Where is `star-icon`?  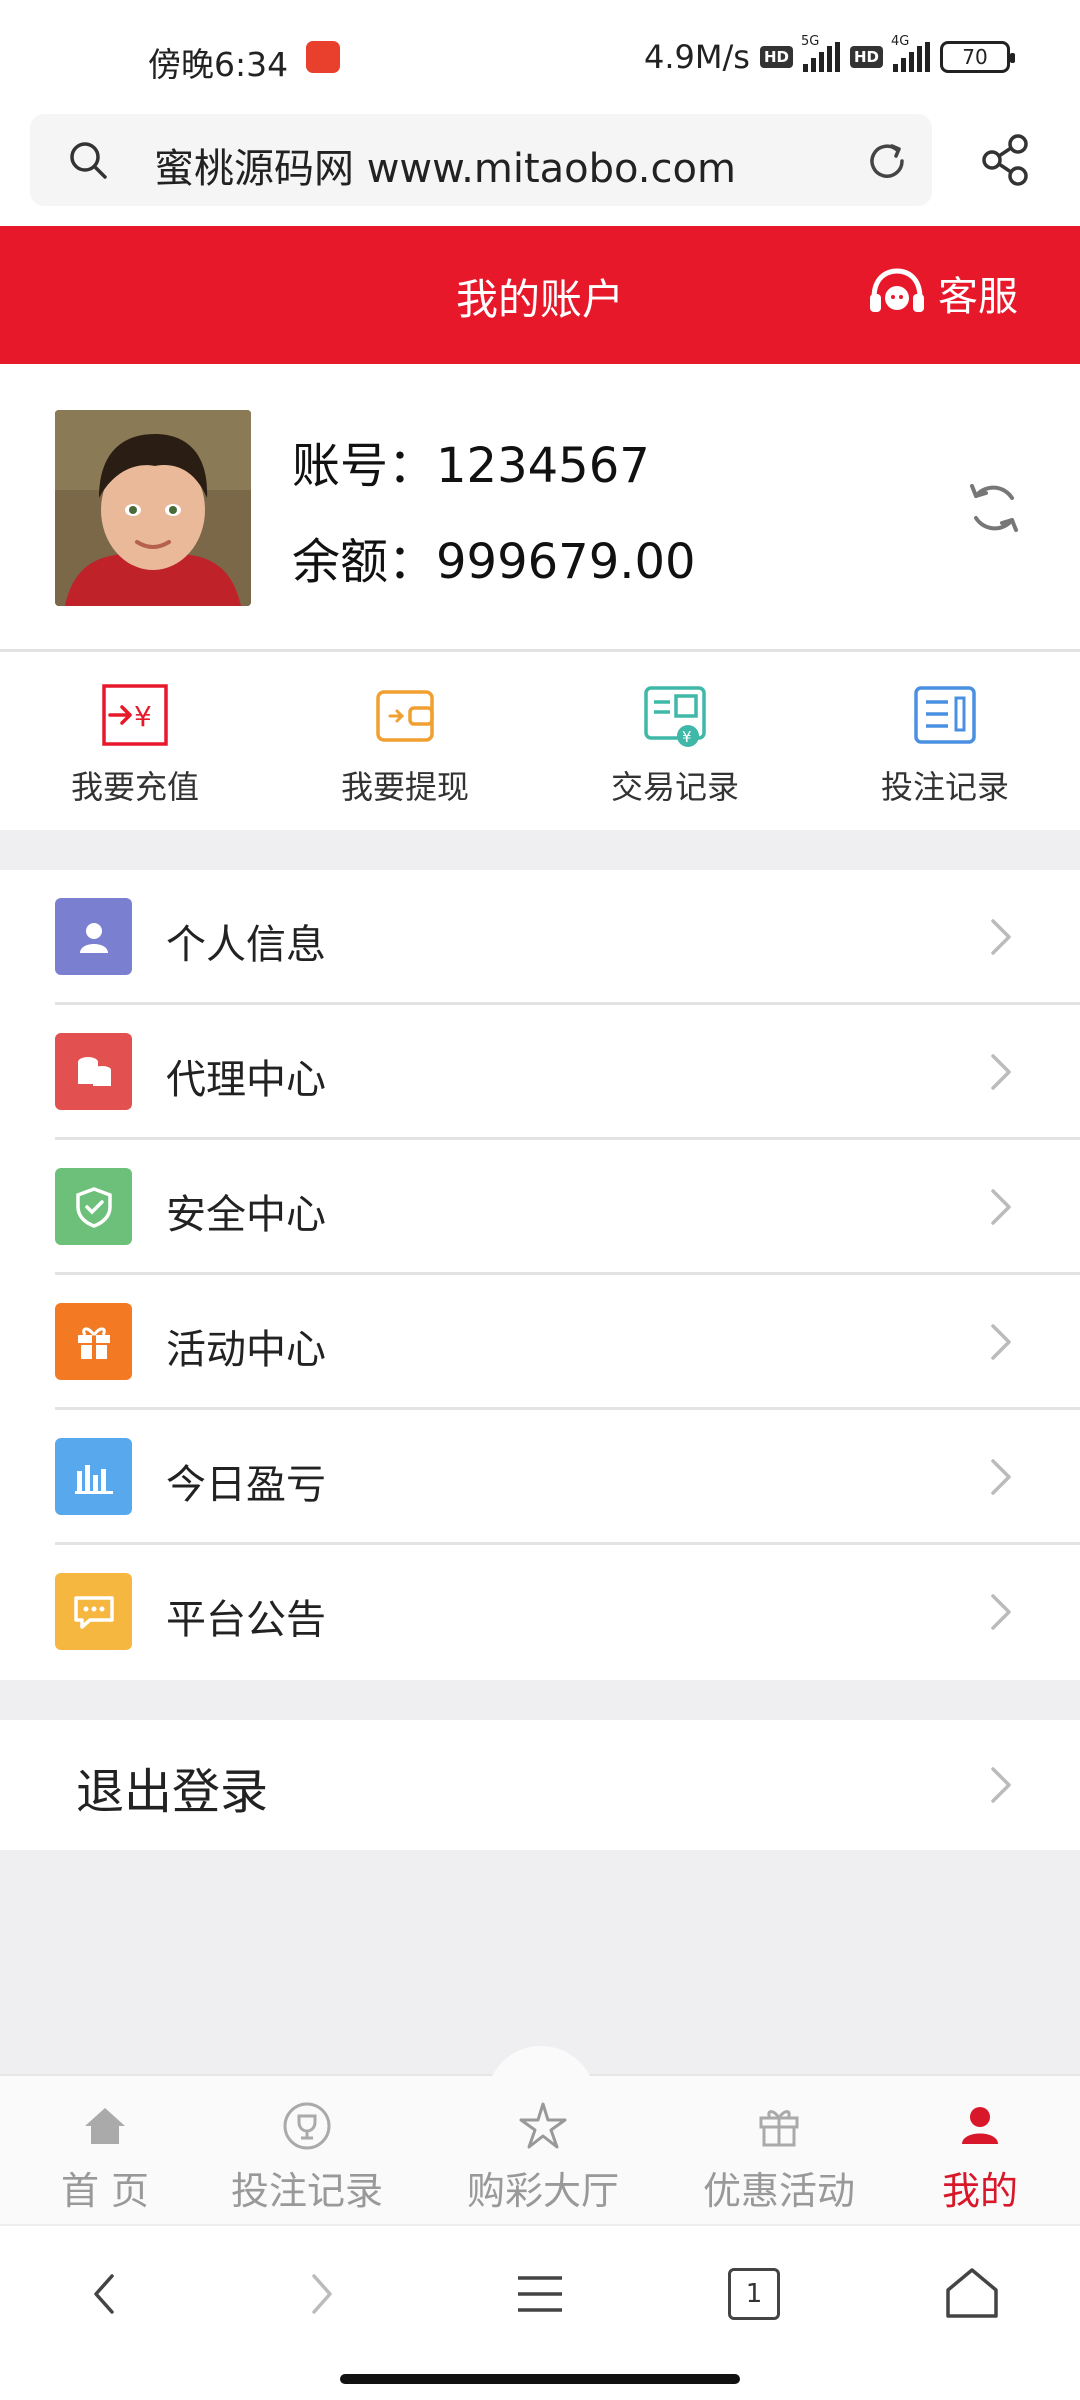 star-icon is located at coordinates (543, 2125).